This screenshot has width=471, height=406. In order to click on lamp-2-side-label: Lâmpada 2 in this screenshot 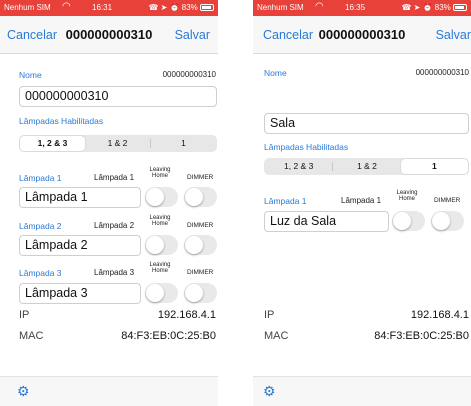, I will do `click(114, 225)`.